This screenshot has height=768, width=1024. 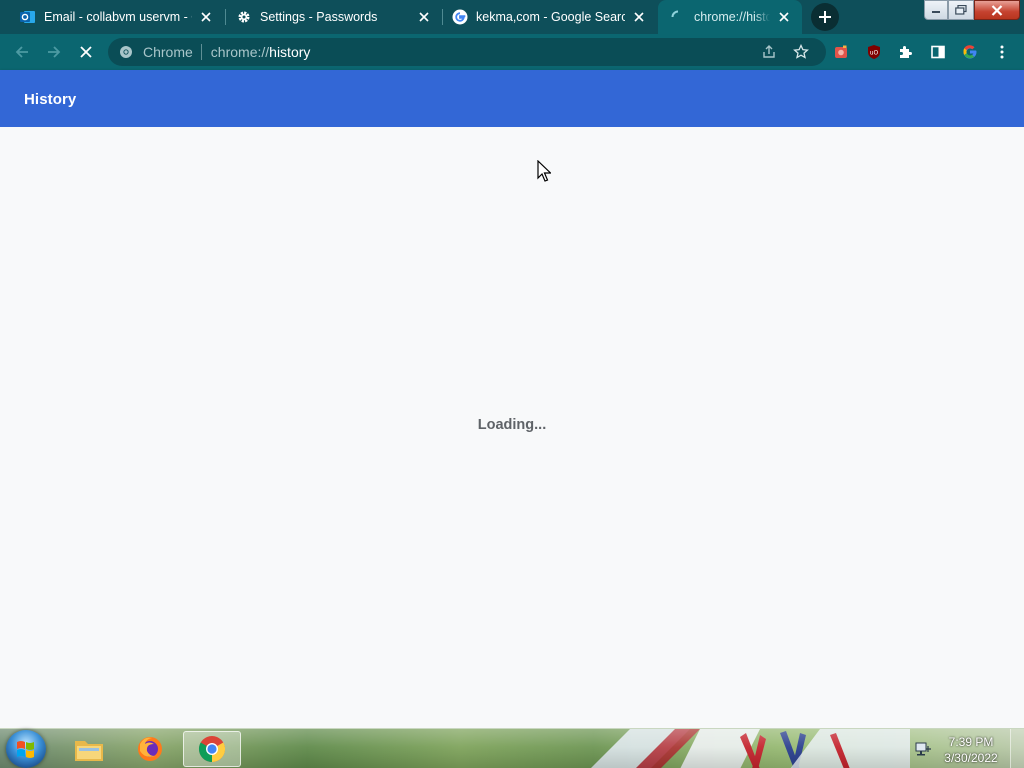 I want to click on share-icon, so click(x=769, y=51).